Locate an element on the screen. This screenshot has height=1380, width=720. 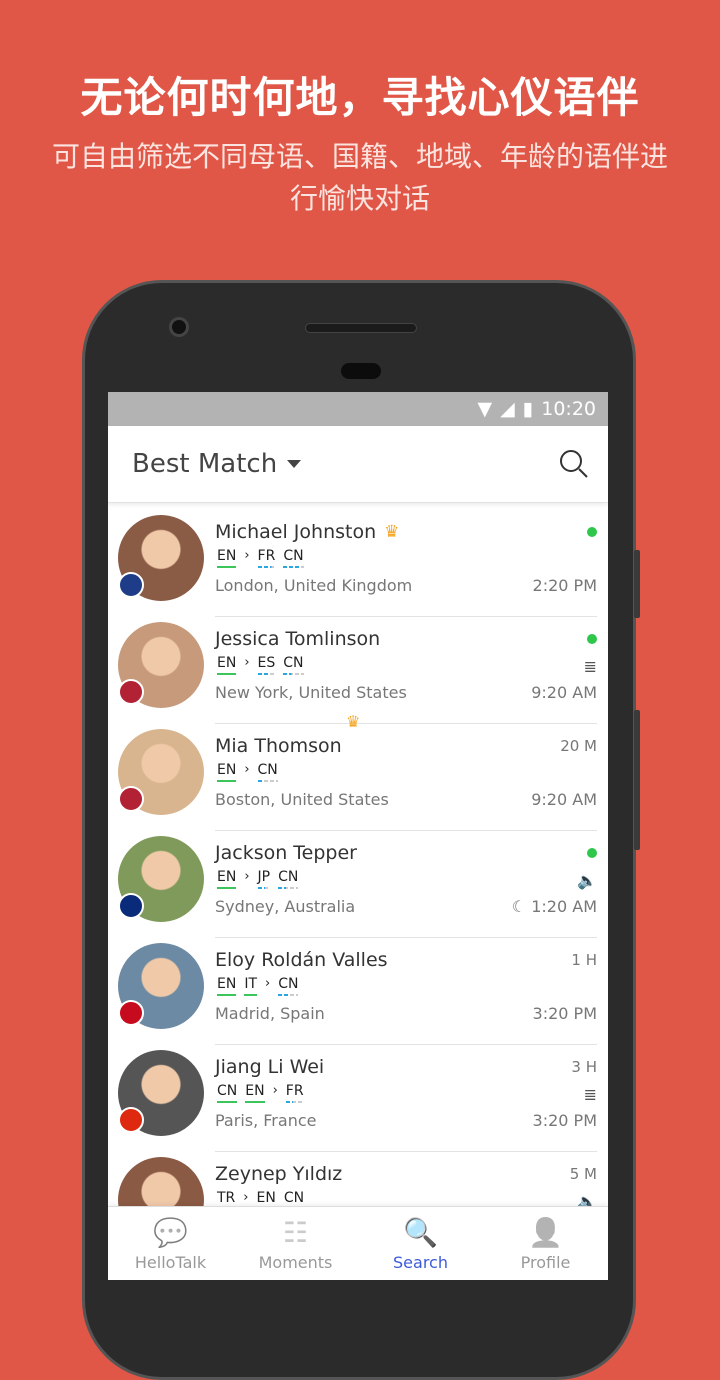
user-location: New York, United States is located at coordinates (311, 692).